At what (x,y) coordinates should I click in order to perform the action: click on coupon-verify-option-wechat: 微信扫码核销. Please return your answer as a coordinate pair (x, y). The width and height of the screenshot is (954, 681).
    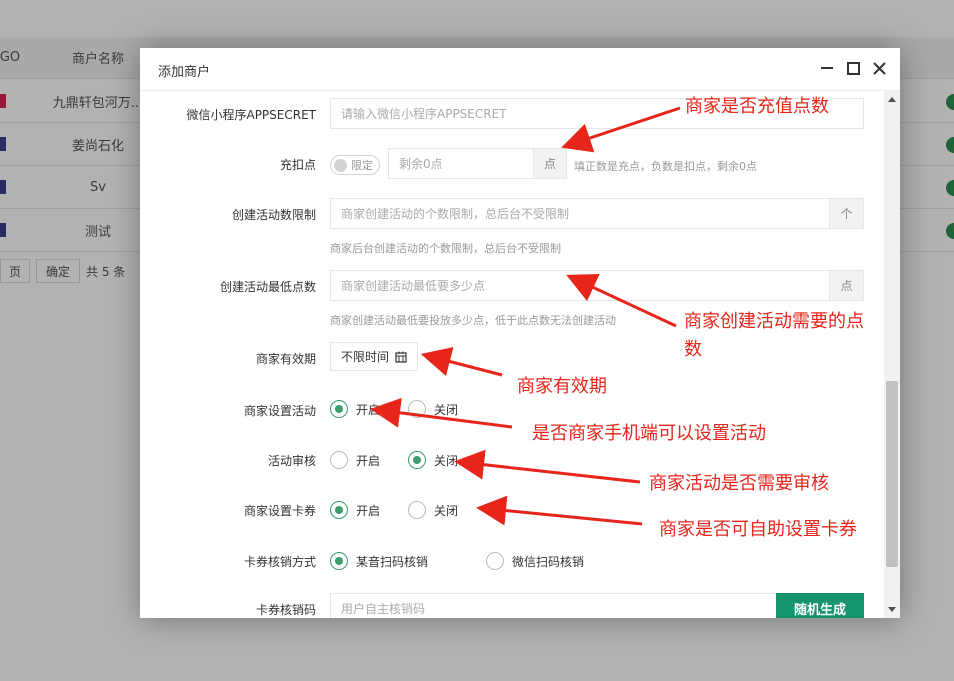
    Looking at the image, I should click on (535, 561).